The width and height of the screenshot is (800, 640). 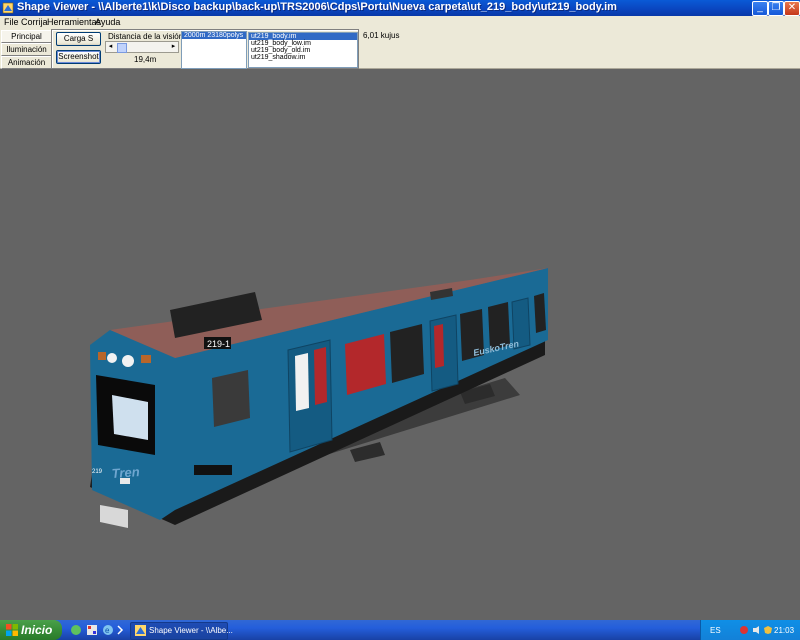 I want to click on screenshot-button: Screenshot, so click(x=78, y=57).